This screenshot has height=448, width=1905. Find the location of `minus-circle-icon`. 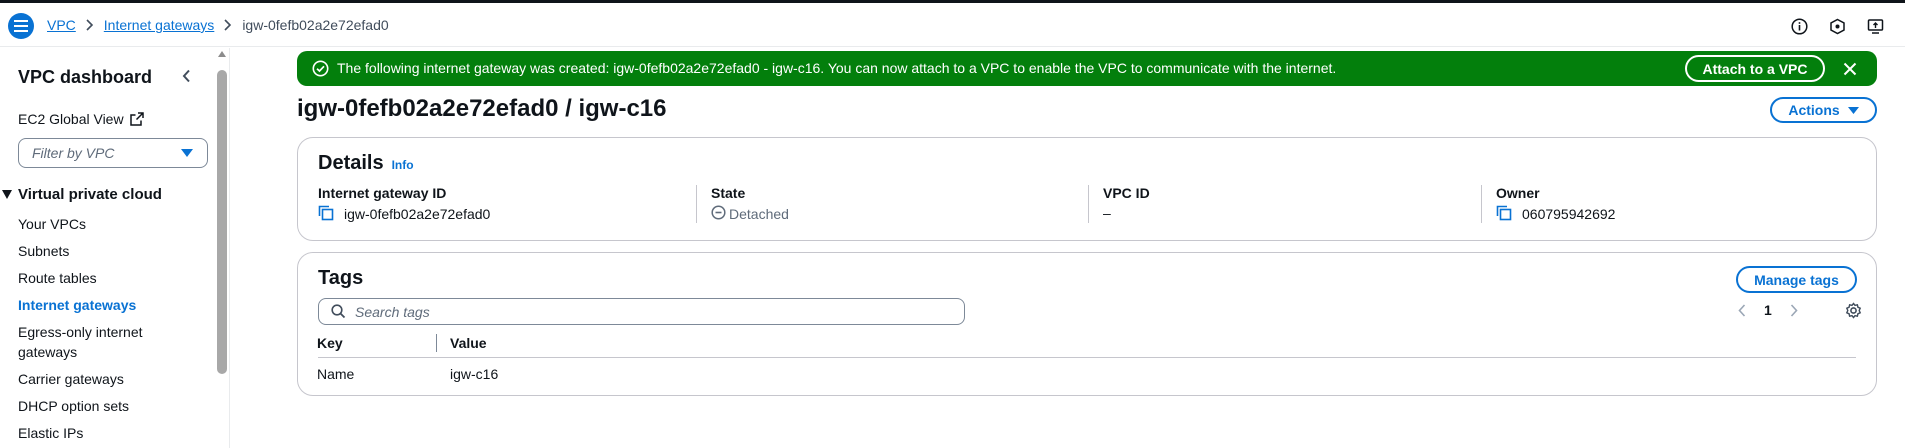

minus-circle-icon is located at coordinates (718, 214).